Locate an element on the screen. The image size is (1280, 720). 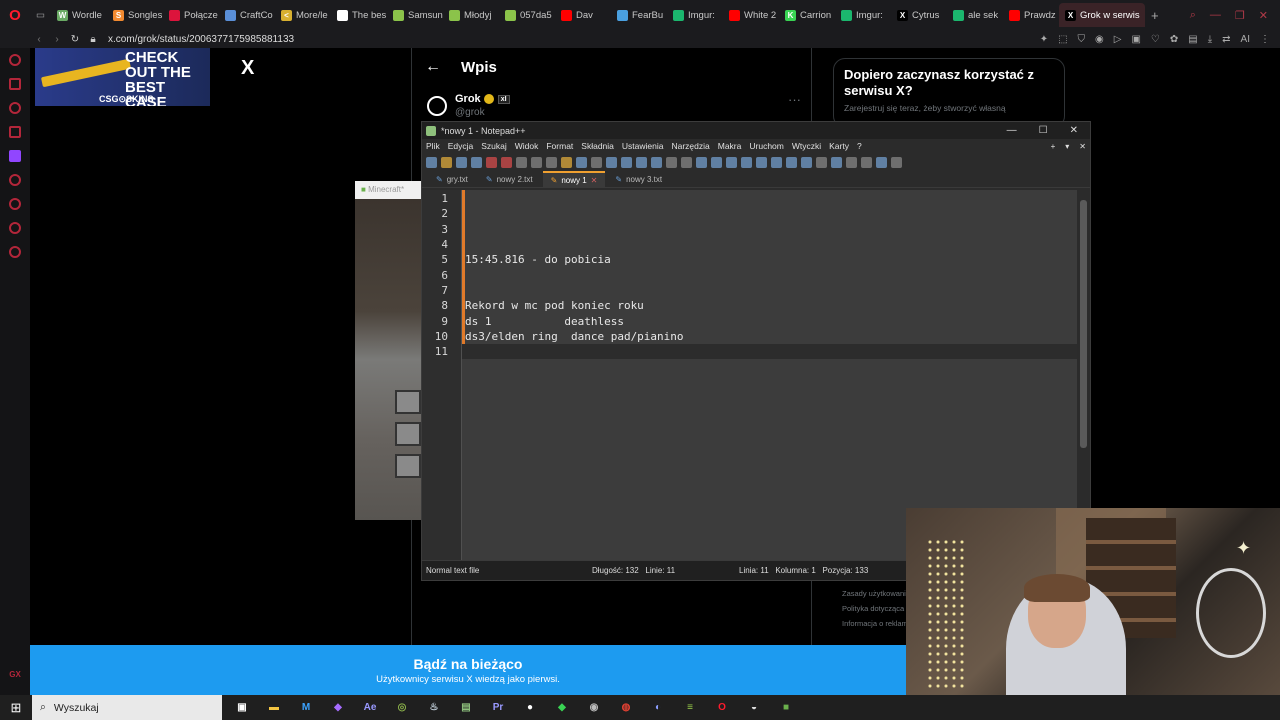
sidebar-extensions-icon is located at coordinates (15, 228).